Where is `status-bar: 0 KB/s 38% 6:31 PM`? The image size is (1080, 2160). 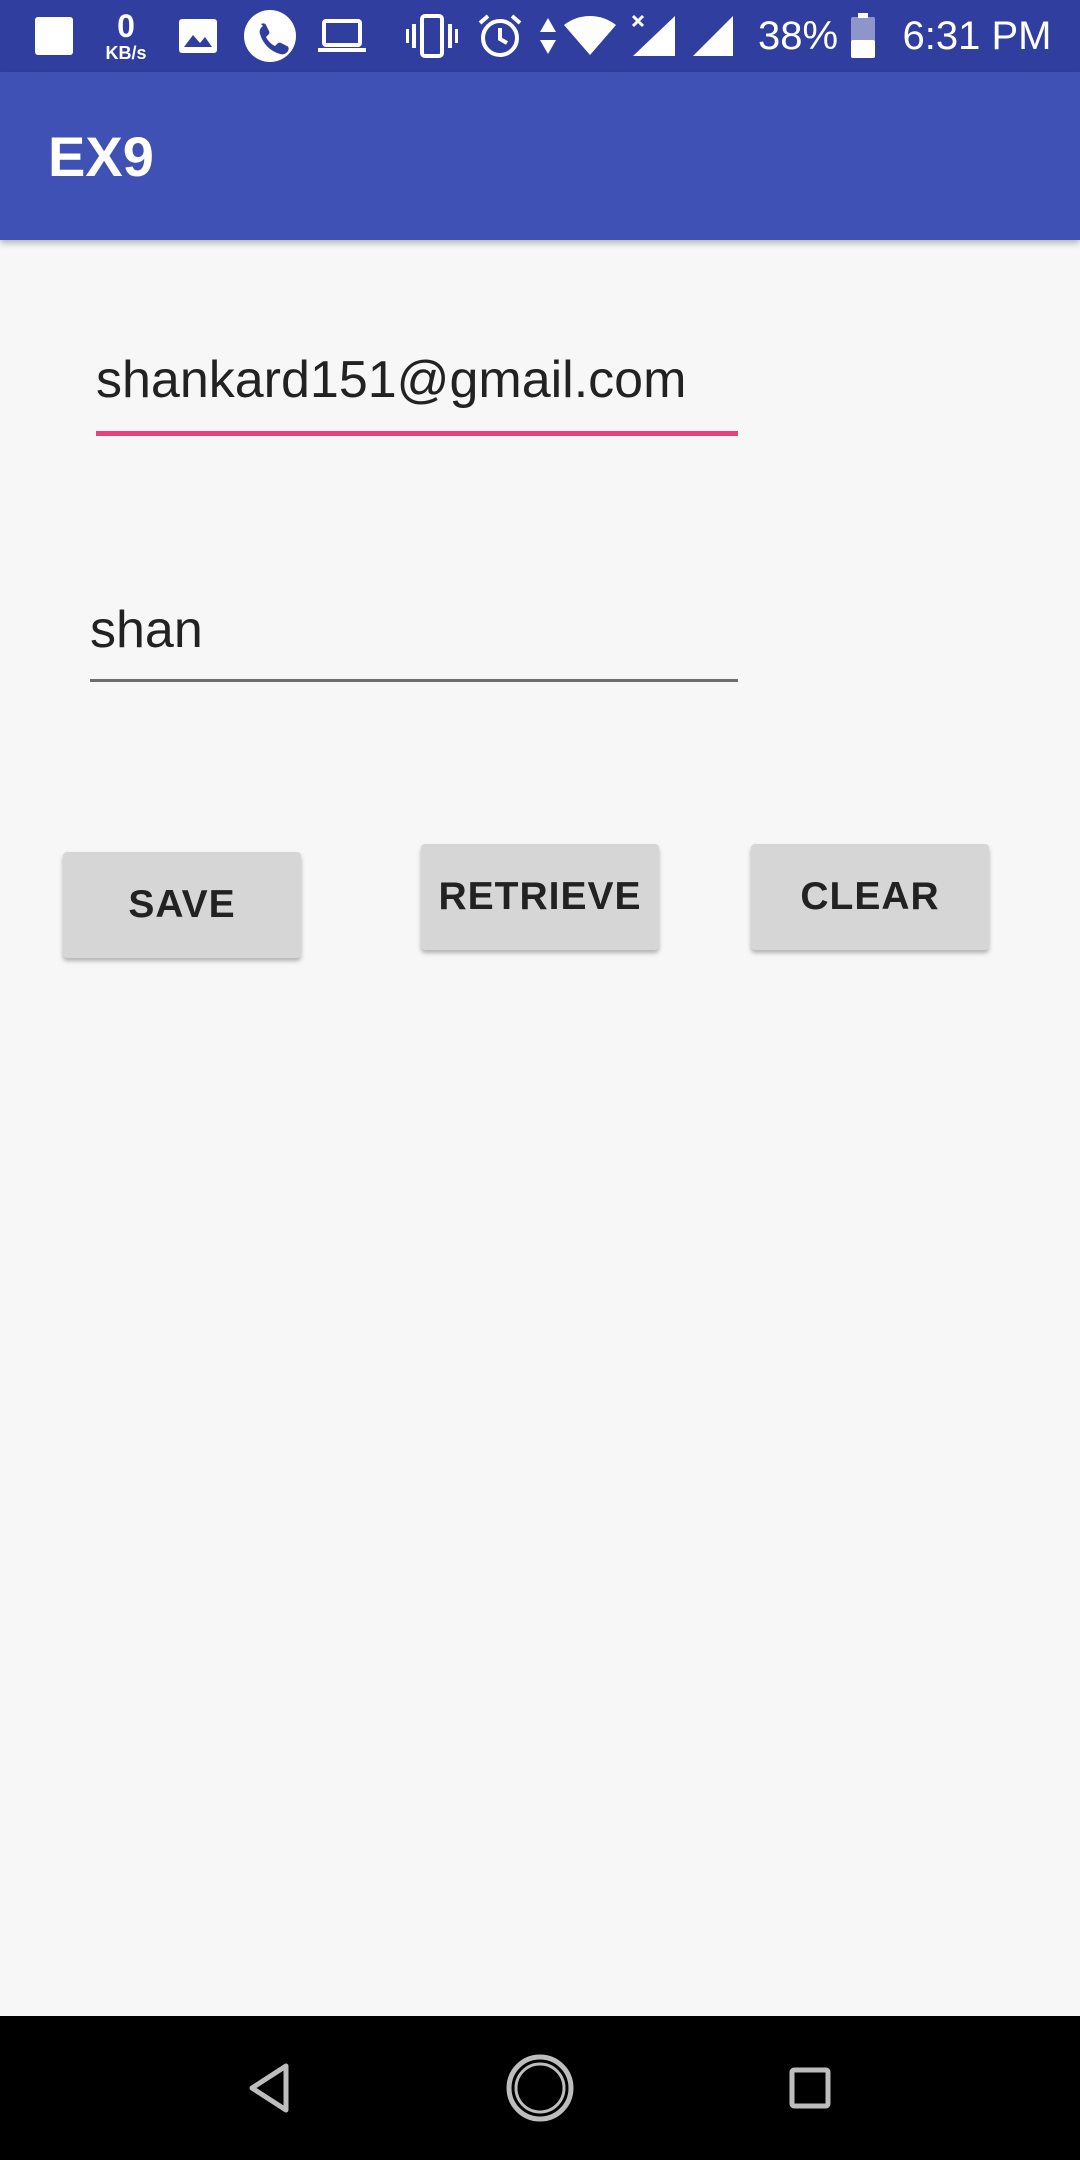
status-bar: 0 KB/s 38% 6:31 PM is located at coordinates (540, 36).